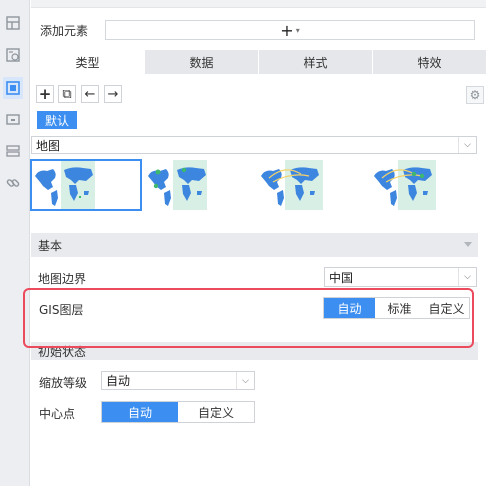 This screenshot has width=486, height=486. I want to click on chart-type-select: 地图 ⌵, so click(254, 145).